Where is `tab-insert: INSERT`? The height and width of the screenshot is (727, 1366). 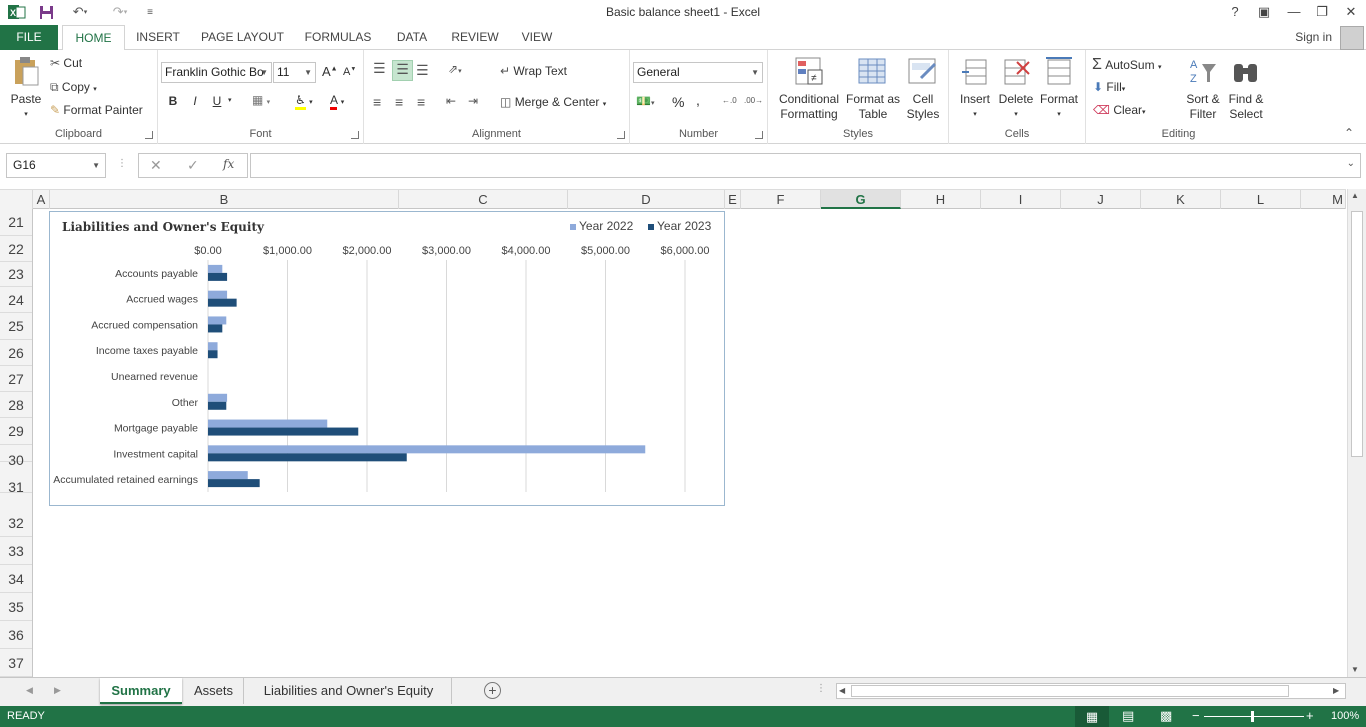 tab-insert: INSERT is located at coordinates (158, 37).